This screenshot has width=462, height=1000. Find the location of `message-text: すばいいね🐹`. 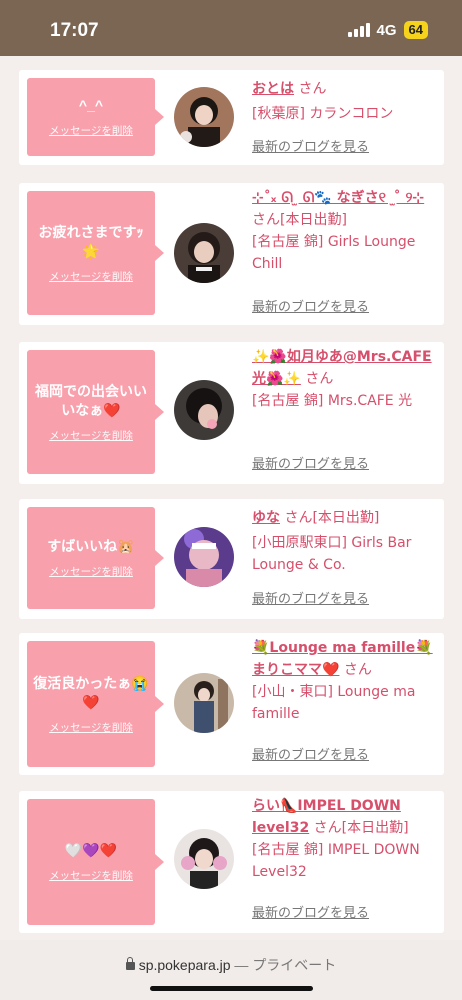

message-text: すばいいね🐹 is located at coordinates (91, 546).